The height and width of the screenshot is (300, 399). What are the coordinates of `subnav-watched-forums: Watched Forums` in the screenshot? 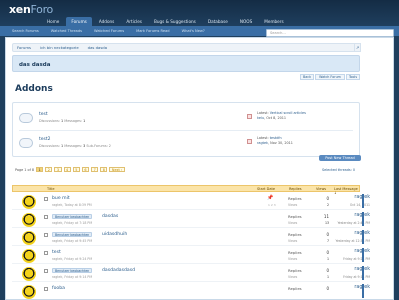 It's located at (109, 31).